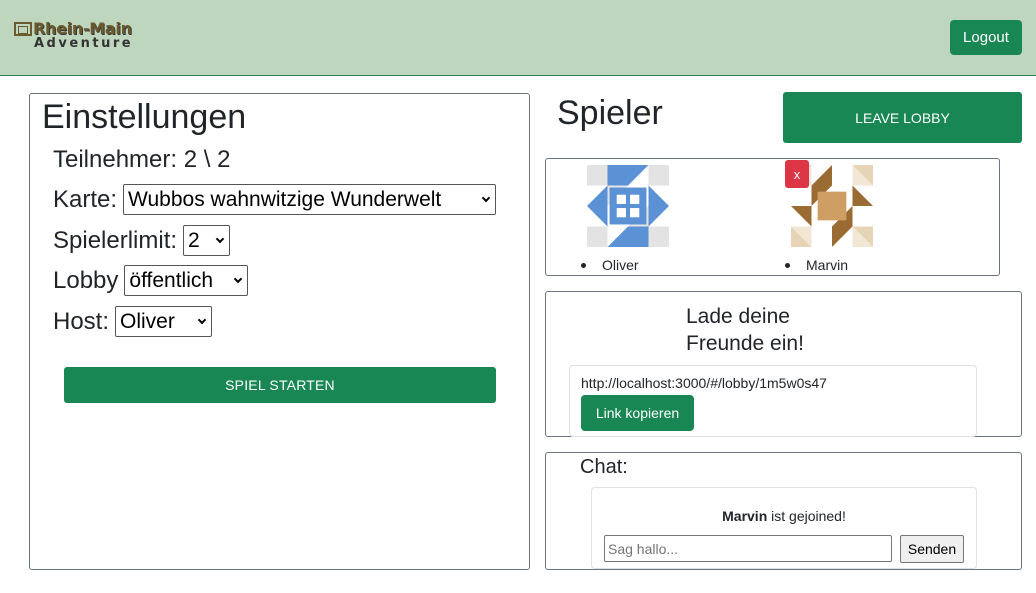 Image resolution: width=1036 pixels, height=593 pixels. I want to click on player-limit-label: Spielerlimit:, so click(115, 240).